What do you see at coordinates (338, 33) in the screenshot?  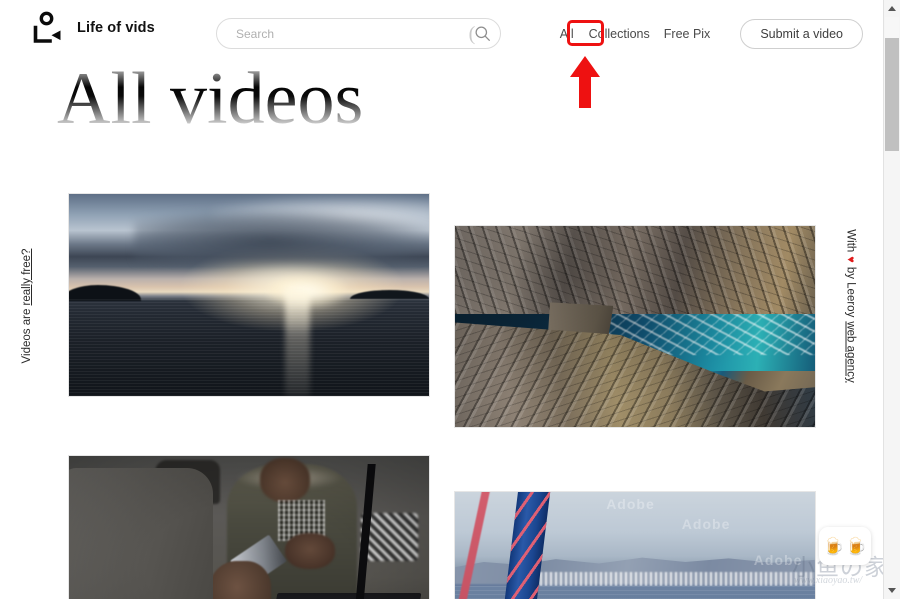 I see `search-input` at bounding box center [338, 33].